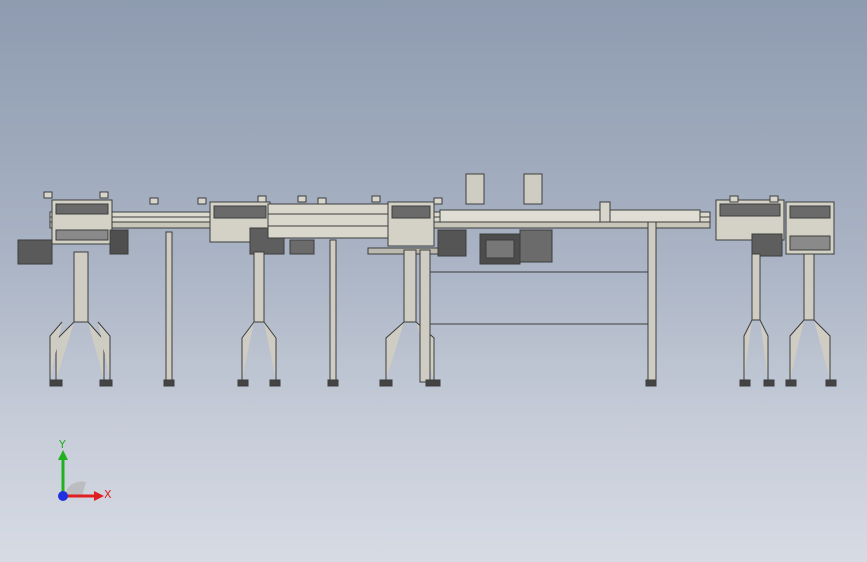 The height and width of the screenshot is (562, 867). Describe the element at coordinates (443, 383) in the screenshot. I see `leveling-feet` at that location.